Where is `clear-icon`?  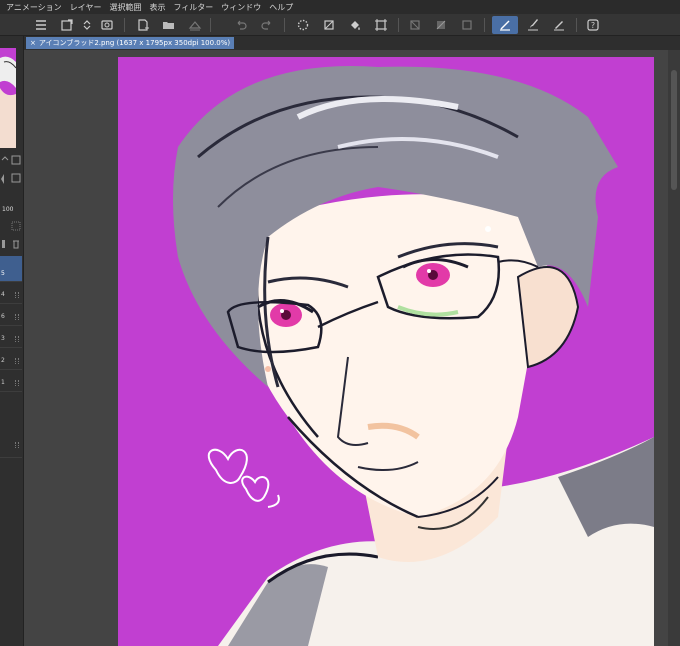 clear-icon is located at coordinates (329, 25).